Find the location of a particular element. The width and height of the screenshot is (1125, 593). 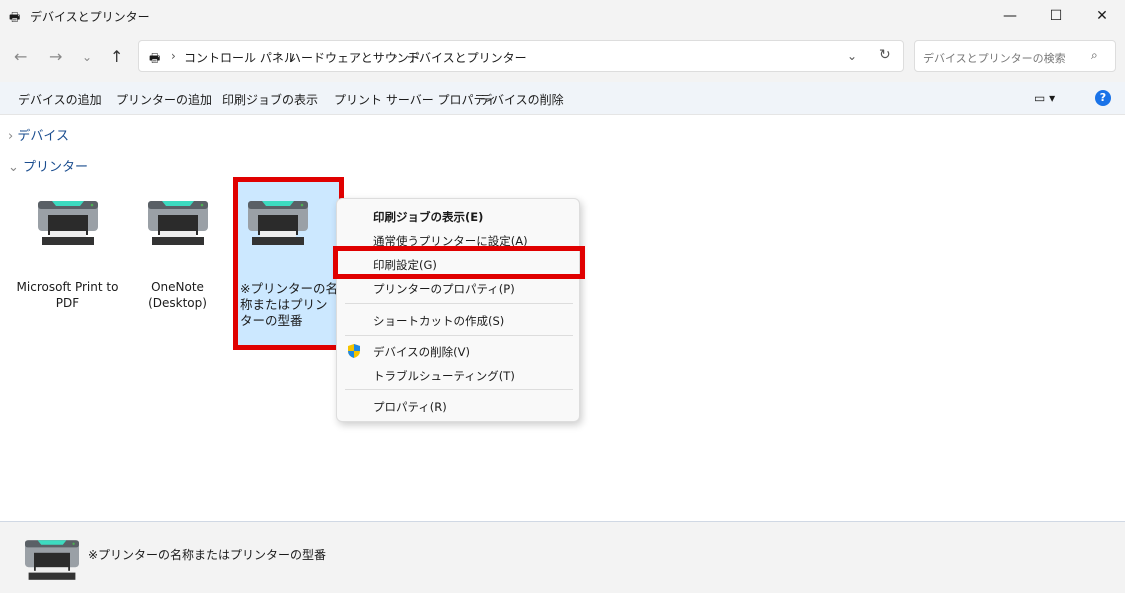

printer-onenote: OneNote (Desktop) is located at coordinates (177, 253).